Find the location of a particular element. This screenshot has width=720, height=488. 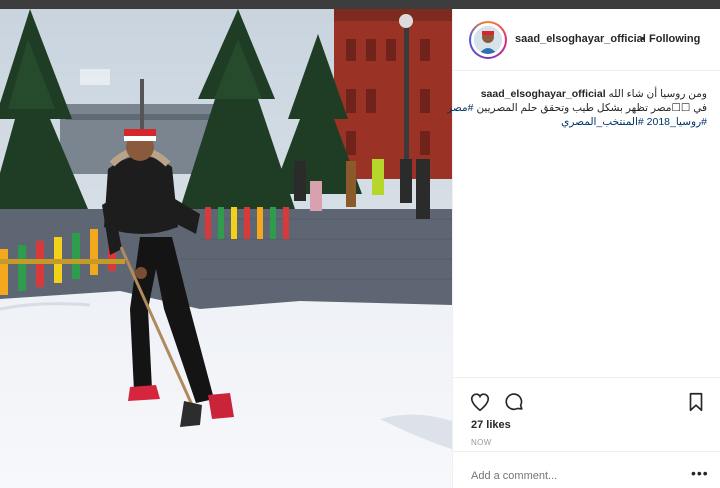

following-button: Following is located at coordinates (674, 39).